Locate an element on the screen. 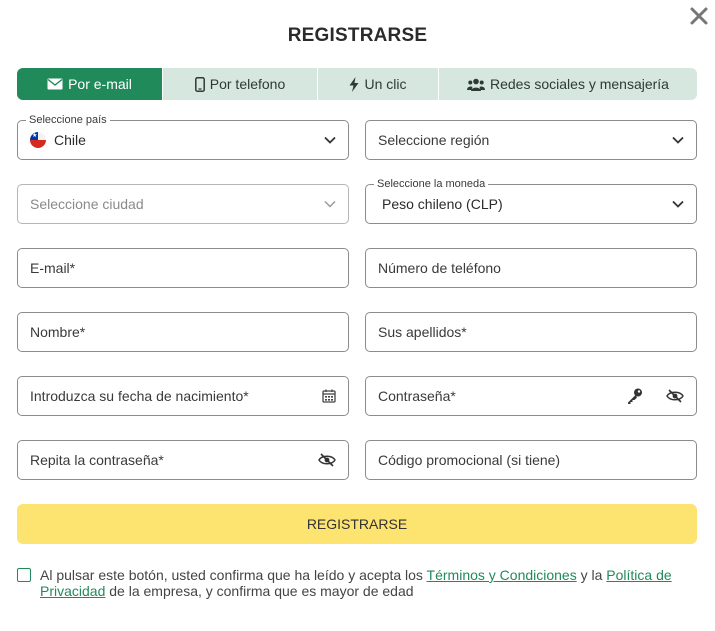 The width and height of the screenshot is (715, 631). tab-one-click: Un clic is located at coordinates (378, 84).